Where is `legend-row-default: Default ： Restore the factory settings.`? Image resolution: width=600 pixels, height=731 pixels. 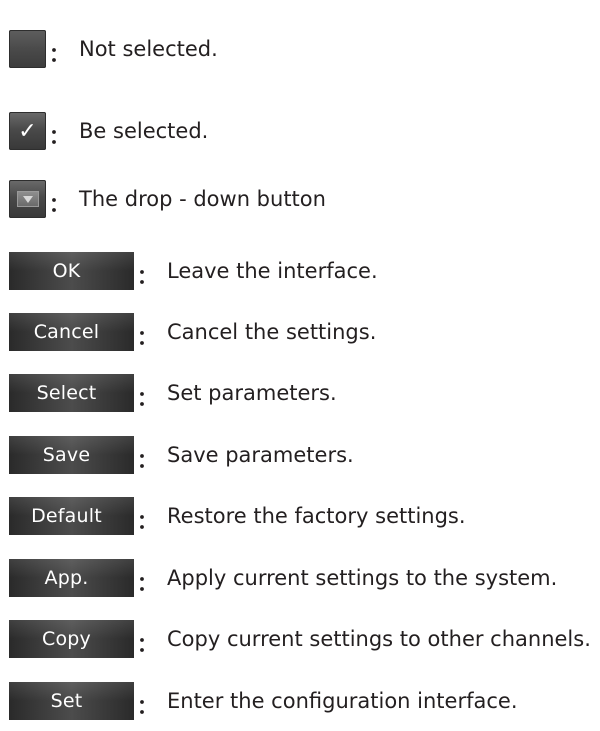 legend-row-default: Default ： Restore the factory settings. is located at coordinates (237, 516).